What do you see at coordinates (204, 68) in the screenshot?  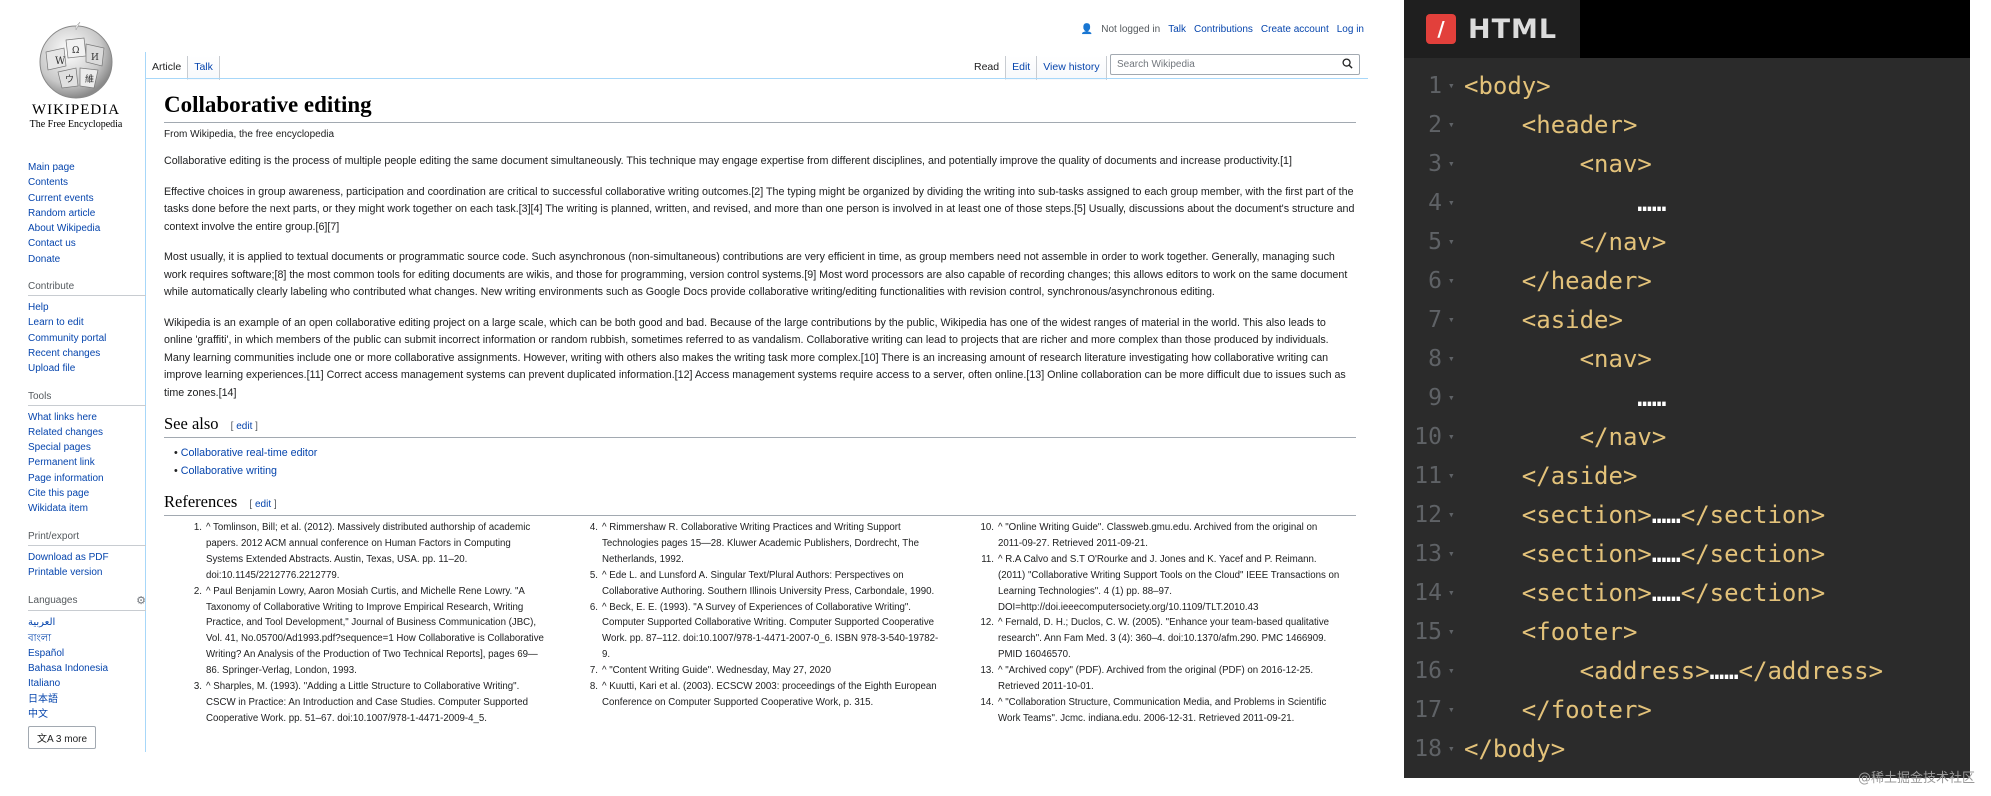 I see `tab-talk: Talk` at bounding box center [204, 68].